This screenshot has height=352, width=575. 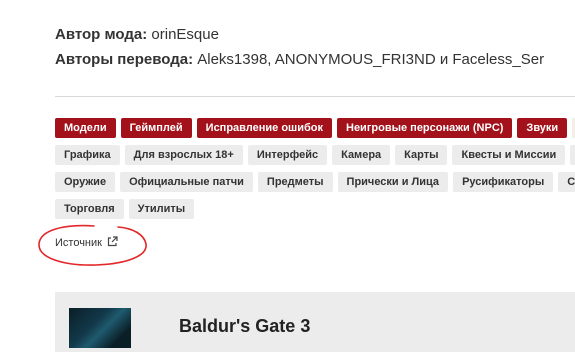 I want to click on tag-camera: Камера, so click(x=361, y=155).